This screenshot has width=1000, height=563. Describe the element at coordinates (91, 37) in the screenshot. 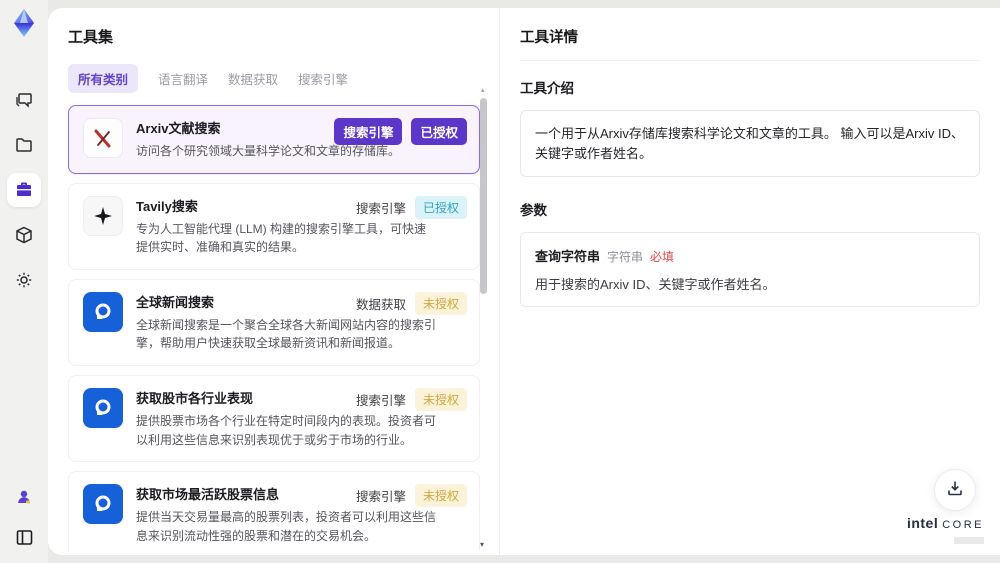

I see `page-title: 工具集` at that location.